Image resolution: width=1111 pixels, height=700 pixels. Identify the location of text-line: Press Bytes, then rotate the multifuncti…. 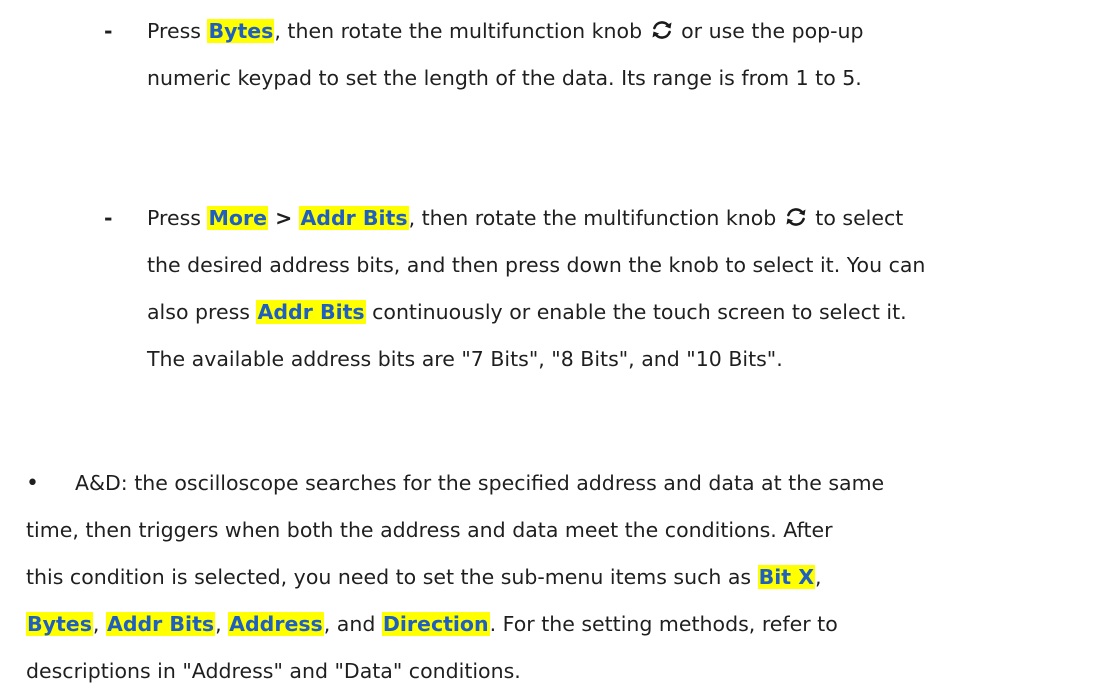
(505, 31).